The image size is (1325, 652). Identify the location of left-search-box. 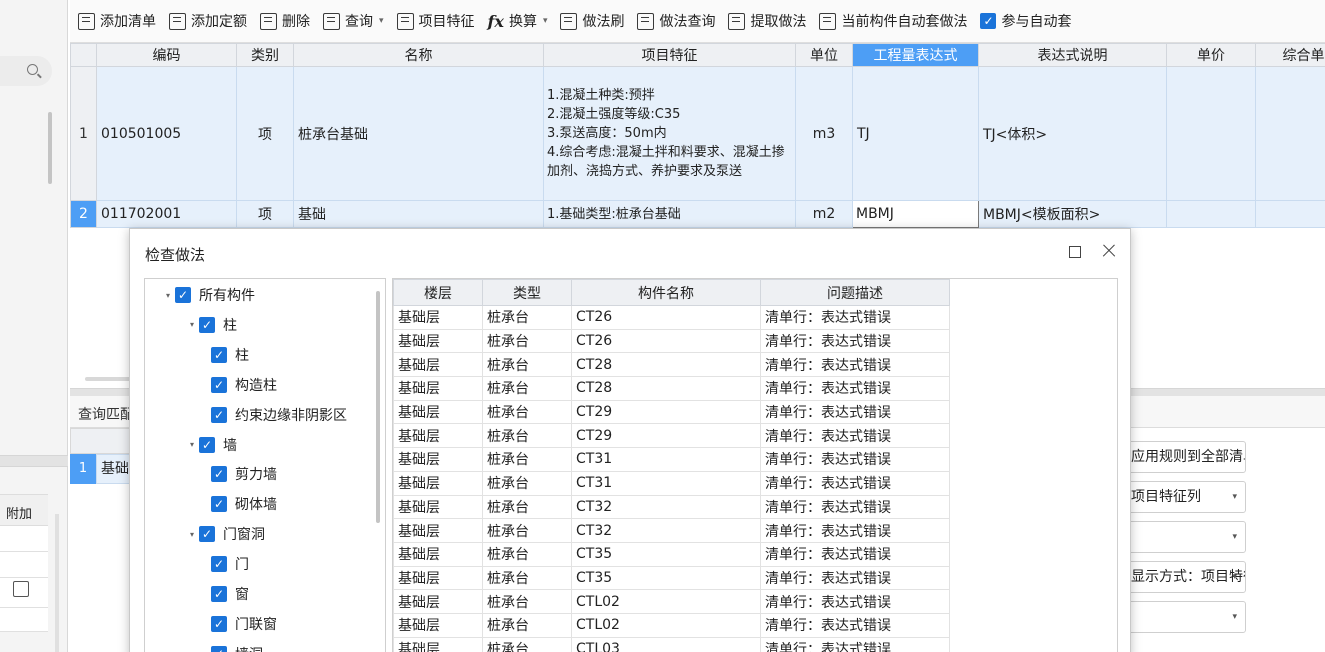
(26, 71).